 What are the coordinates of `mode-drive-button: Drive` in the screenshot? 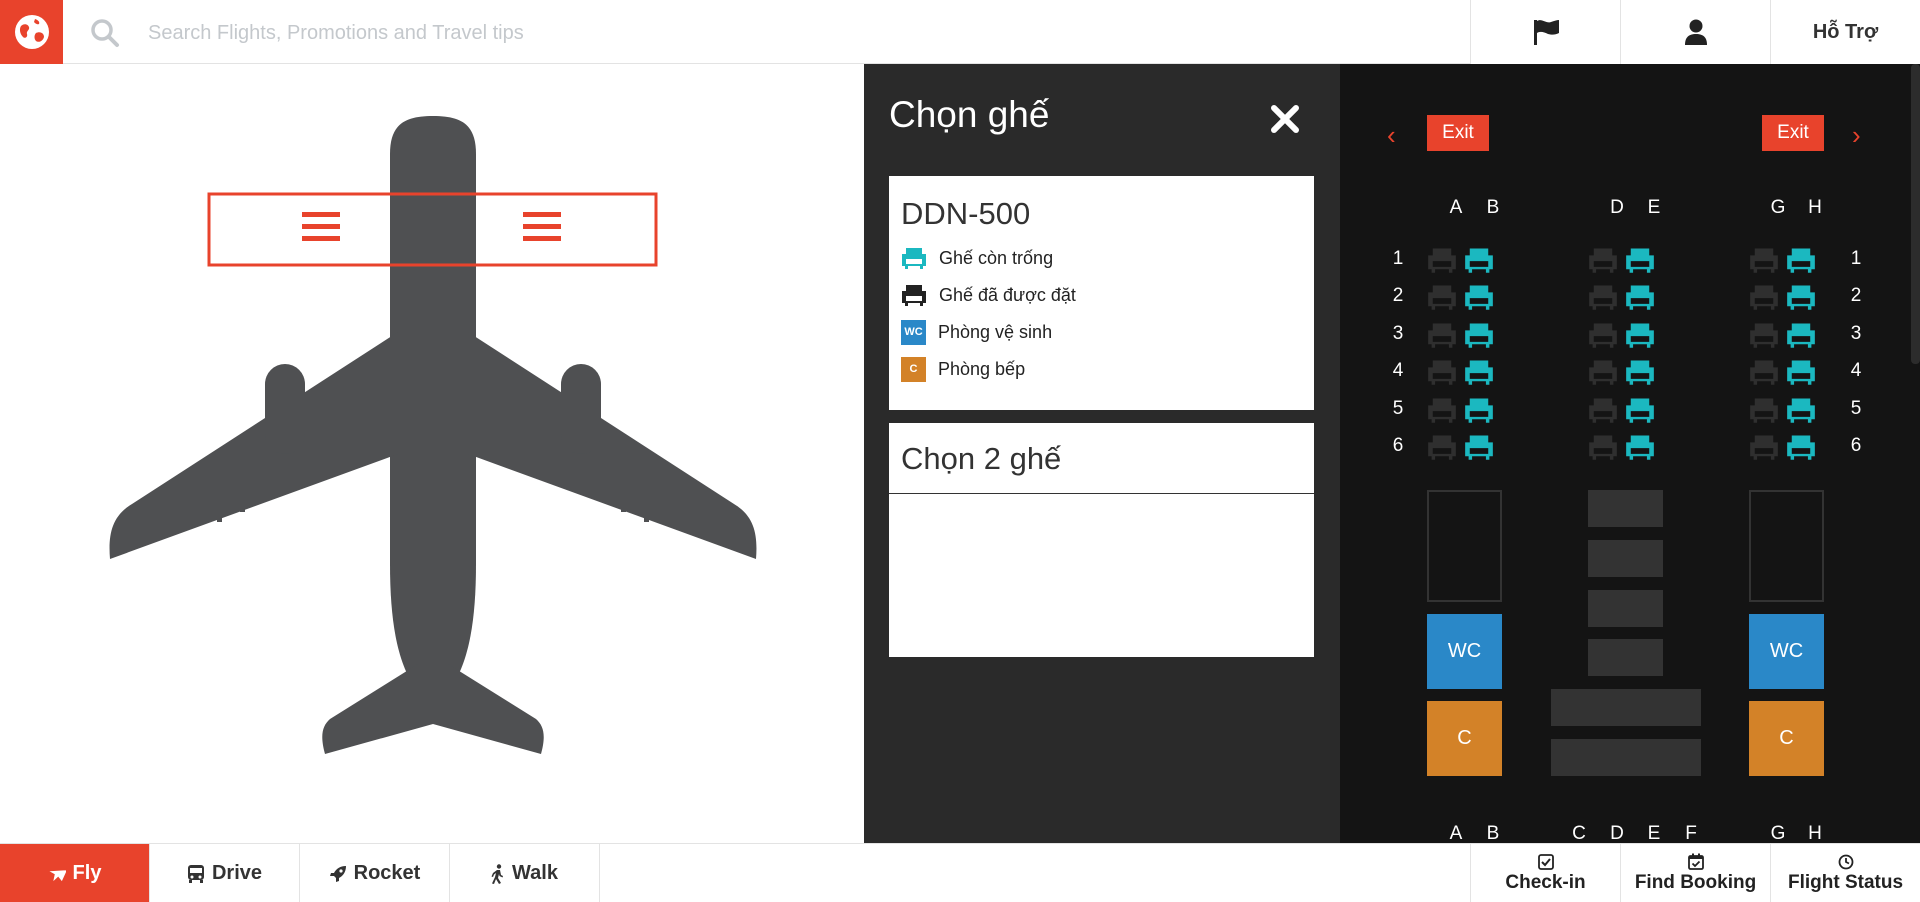 It's located at (225, 873).